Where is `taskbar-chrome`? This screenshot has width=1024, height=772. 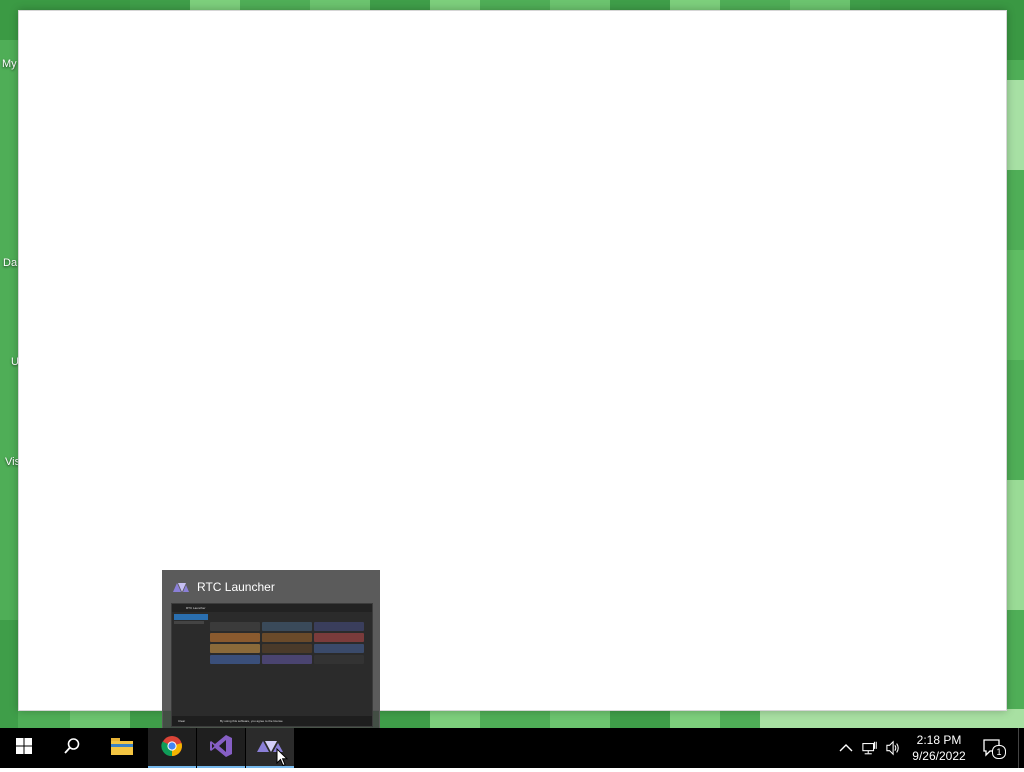
taskbar-chrome is located at coordinates (172, 748).